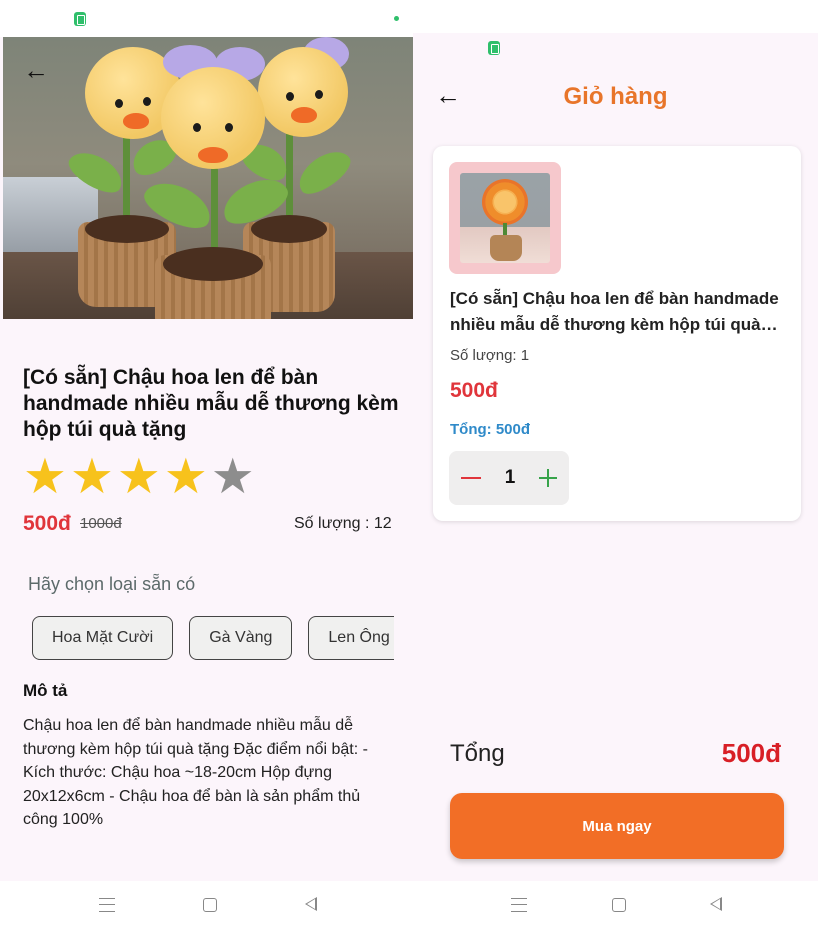 The image size is (818, 931). What do you see at coordinates (343, 523) in the screenshot?
I see `stock-quantity: Số lượng : 12` at bounding box center [343, 523].